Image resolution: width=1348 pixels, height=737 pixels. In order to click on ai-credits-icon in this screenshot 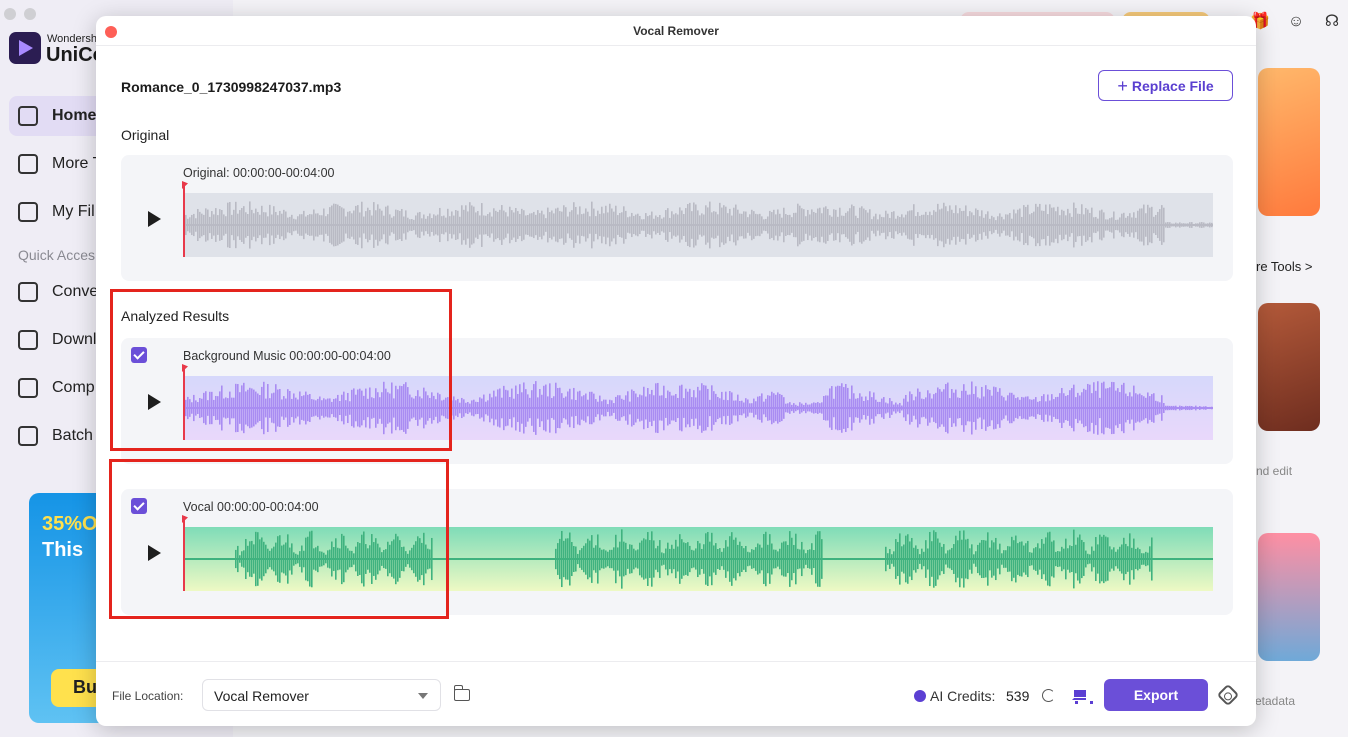, I will do `click(920, 696)`.